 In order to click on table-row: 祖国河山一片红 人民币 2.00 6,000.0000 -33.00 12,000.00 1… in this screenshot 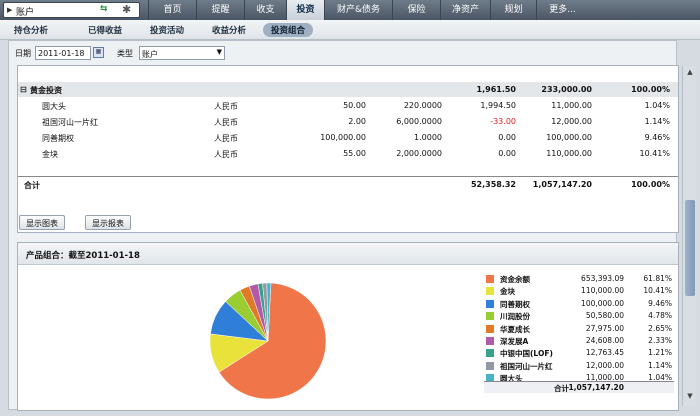, I will do `click(348, 121)`.